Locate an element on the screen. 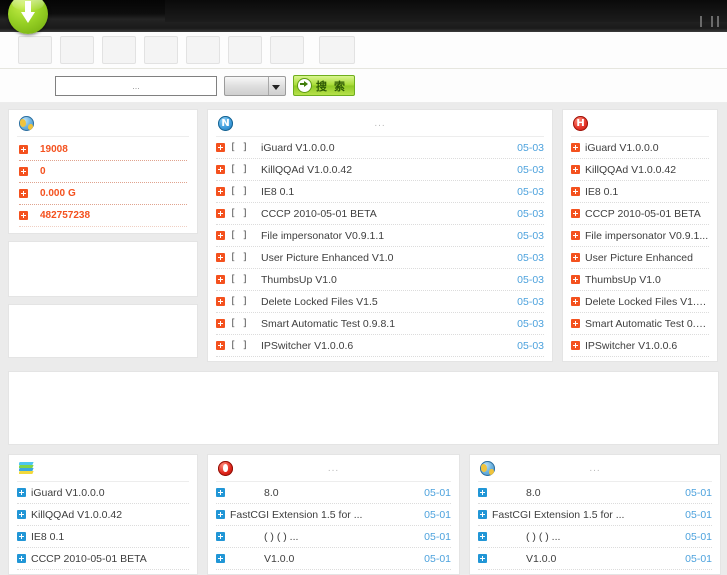 This screenshot has width=727, height=575. list-item: [ ] IE8 0.1 05-03 is located at coordinates (380, 192).